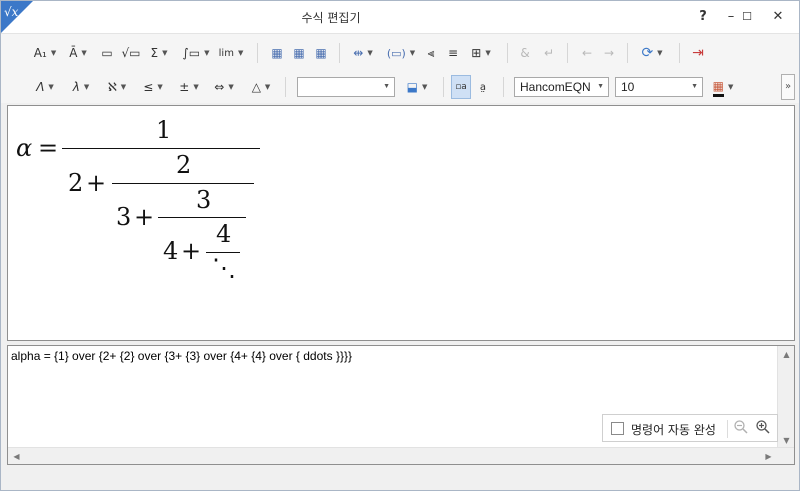 The image size is (800, 491). What do you see at coordinates (78, 53) in the screenshot?
I see `decoration-icon: Ā ▼` at bounding box center [78, 53].